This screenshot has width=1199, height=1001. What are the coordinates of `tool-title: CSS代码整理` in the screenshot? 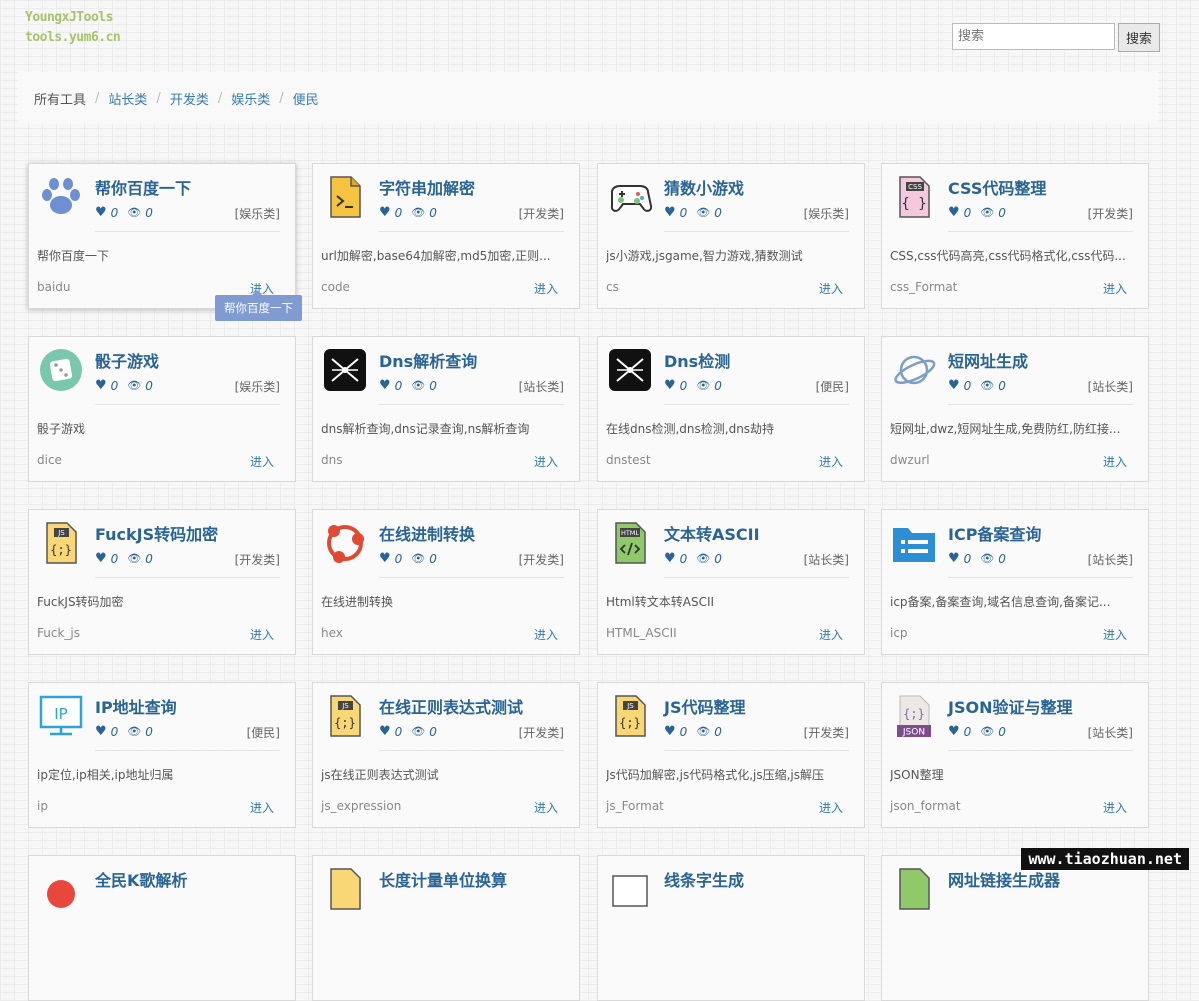 It's located at (997, 187).